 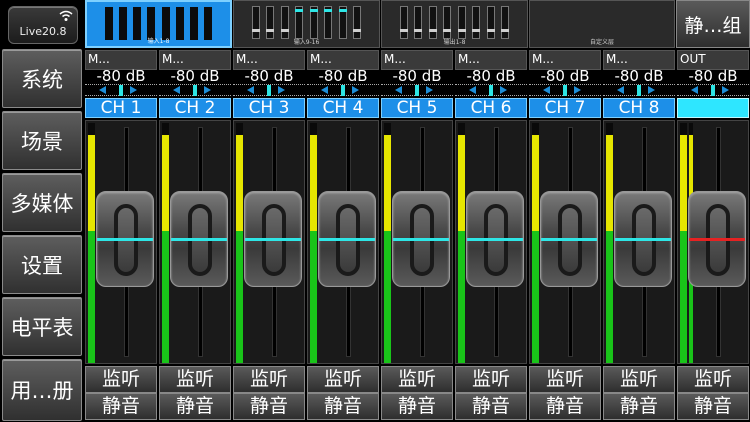 I want to click on device-status-button: Live20.8, so click(x=43, y=25).